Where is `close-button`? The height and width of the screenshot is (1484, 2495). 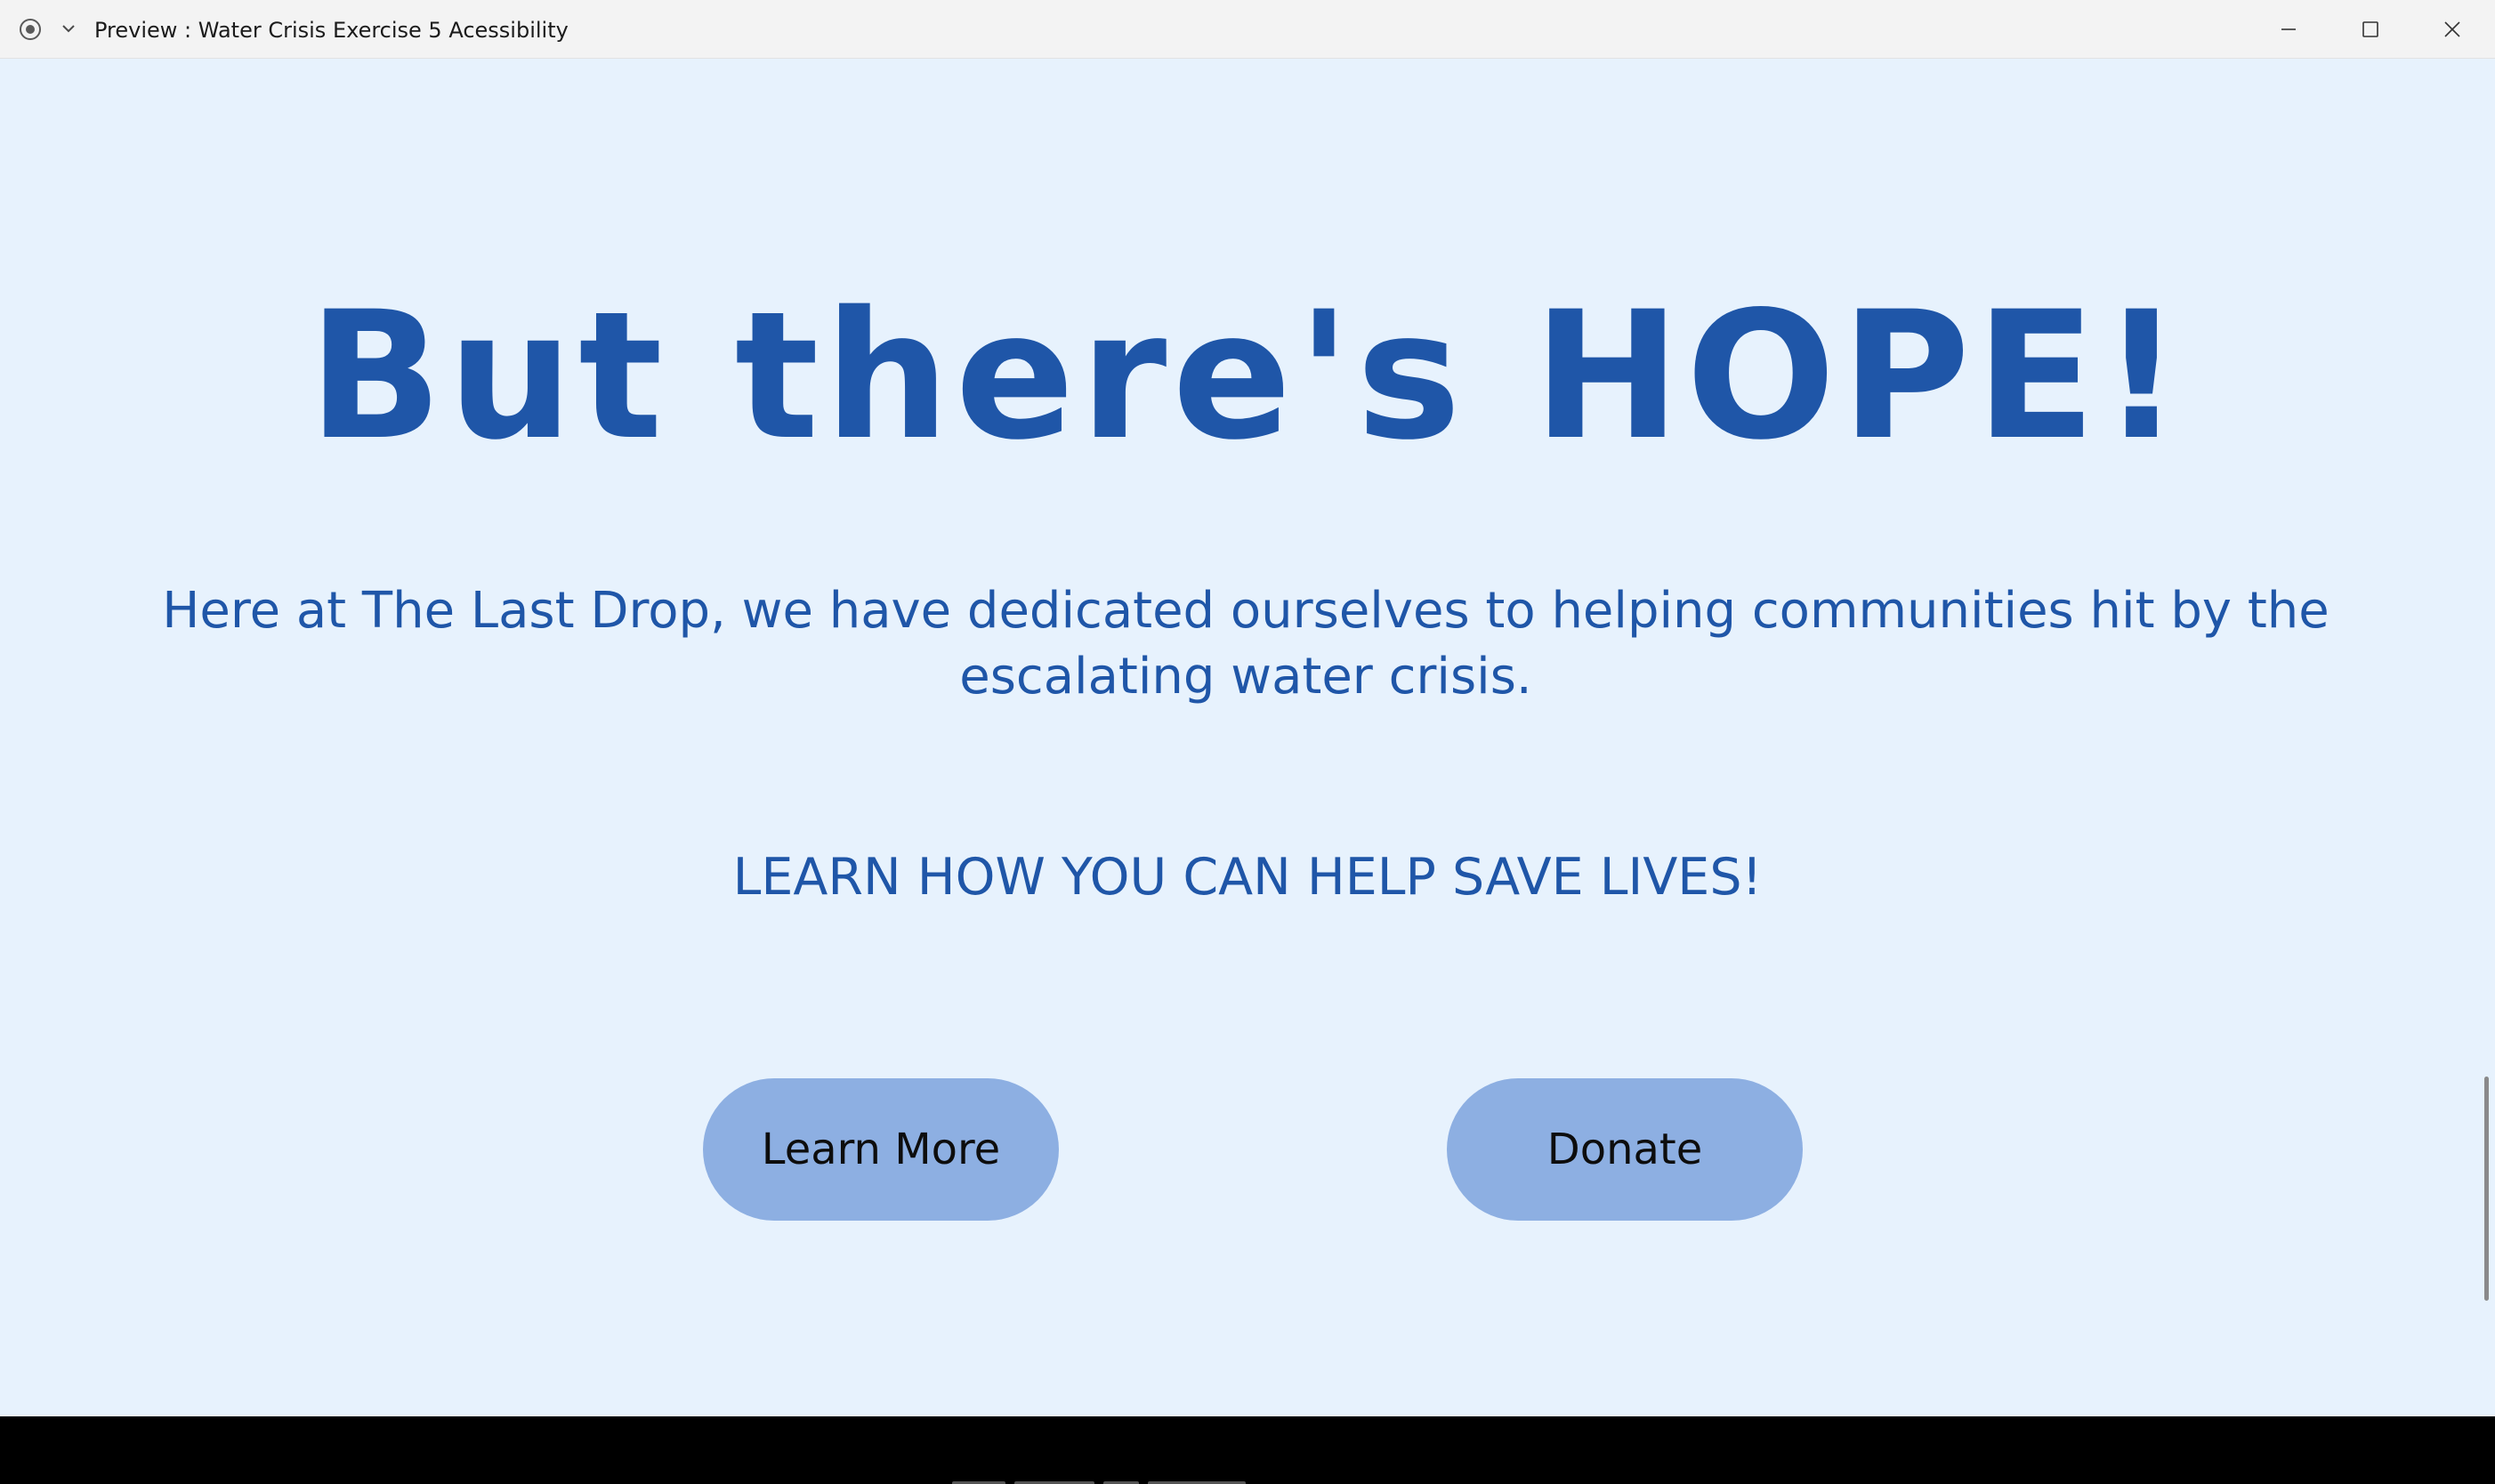 close-button is located at coordinates (2452, 29).